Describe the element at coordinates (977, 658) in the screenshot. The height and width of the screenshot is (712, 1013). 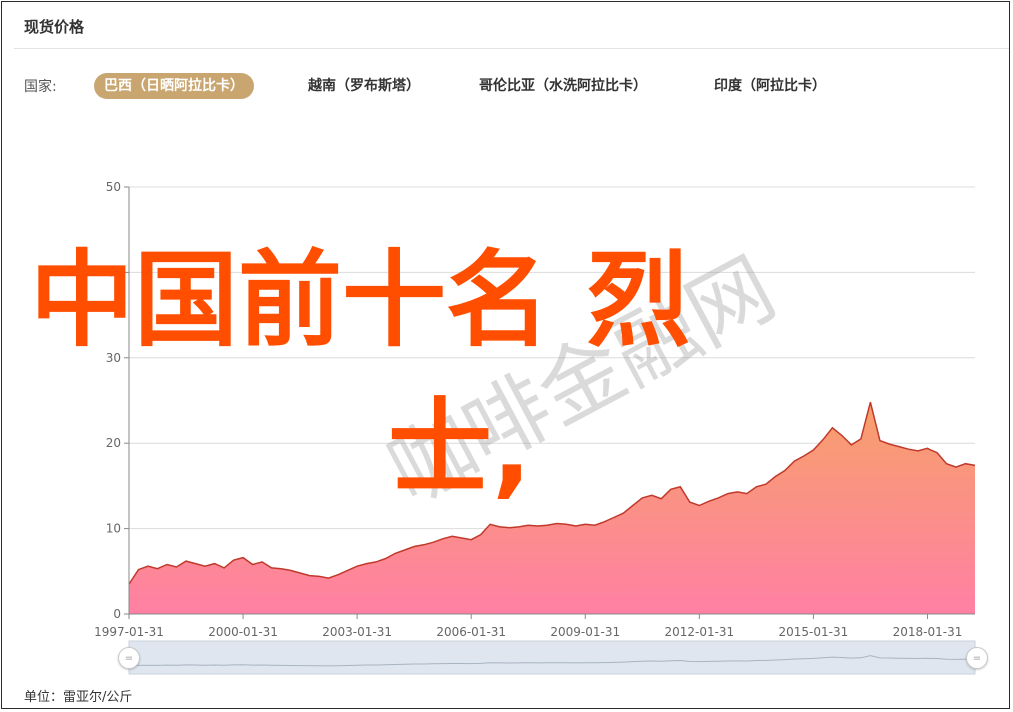
I see `slider-right-handle: =` at that location.